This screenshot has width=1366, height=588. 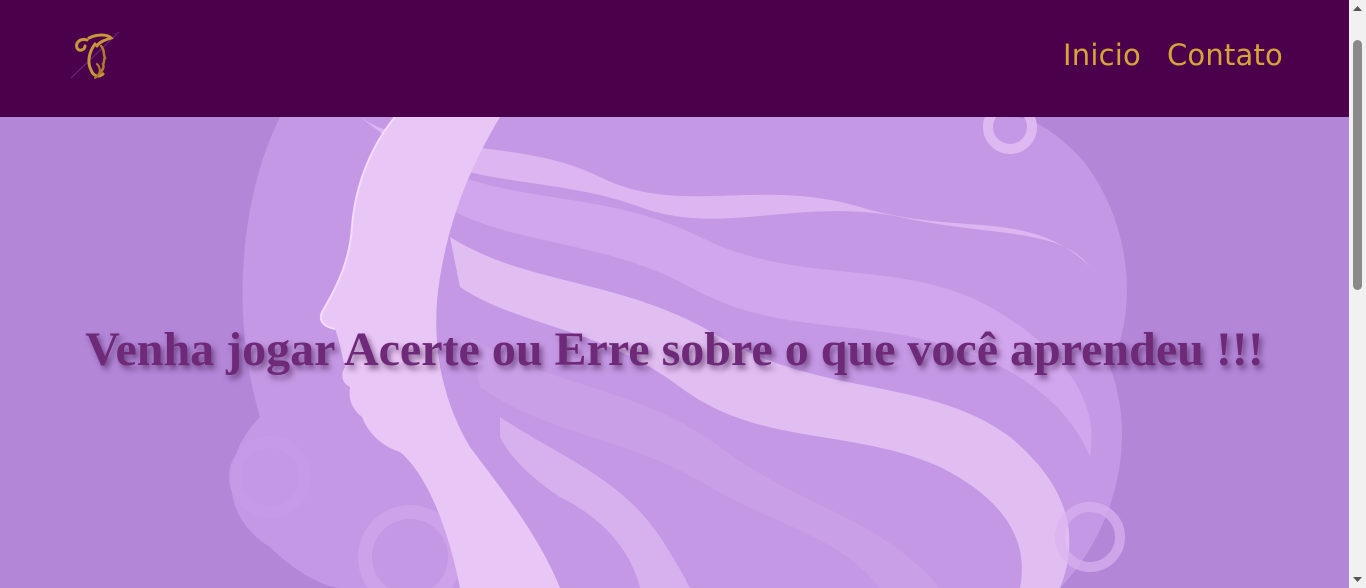 I want to click on woman-silhouette-logo-icon, so click(x=95, y=56).